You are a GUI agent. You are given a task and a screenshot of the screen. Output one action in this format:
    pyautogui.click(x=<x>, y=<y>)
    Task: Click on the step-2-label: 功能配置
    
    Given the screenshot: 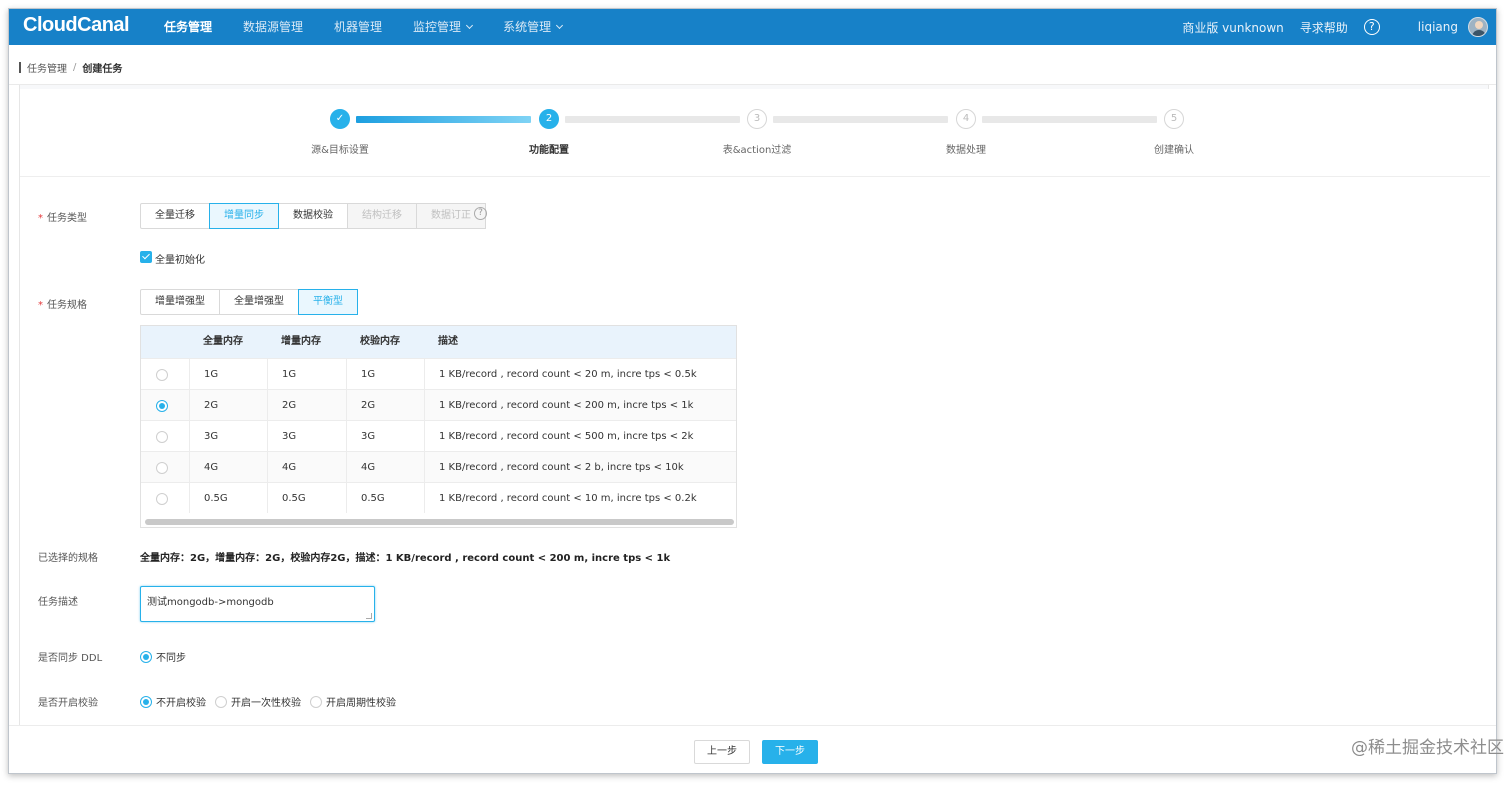 What is the action you would take?
    pyautogui.click(x=549, y=150)
    